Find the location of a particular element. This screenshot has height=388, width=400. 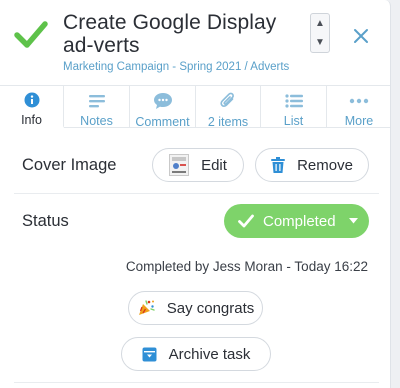

tab-label: Info is located at coordinates (31, 120).